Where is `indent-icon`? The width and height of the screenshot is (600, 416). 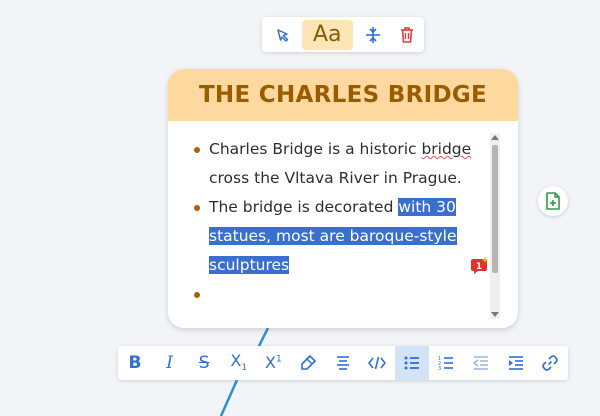 indent-icon is located at coordinates (515, 363).